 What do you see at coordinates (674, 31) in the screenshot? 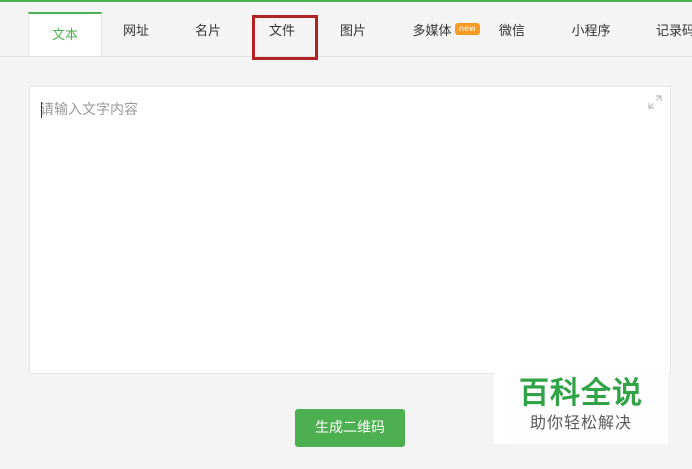
I see `tab-record-code-label: 记录码` at bounding box center [674, 31].